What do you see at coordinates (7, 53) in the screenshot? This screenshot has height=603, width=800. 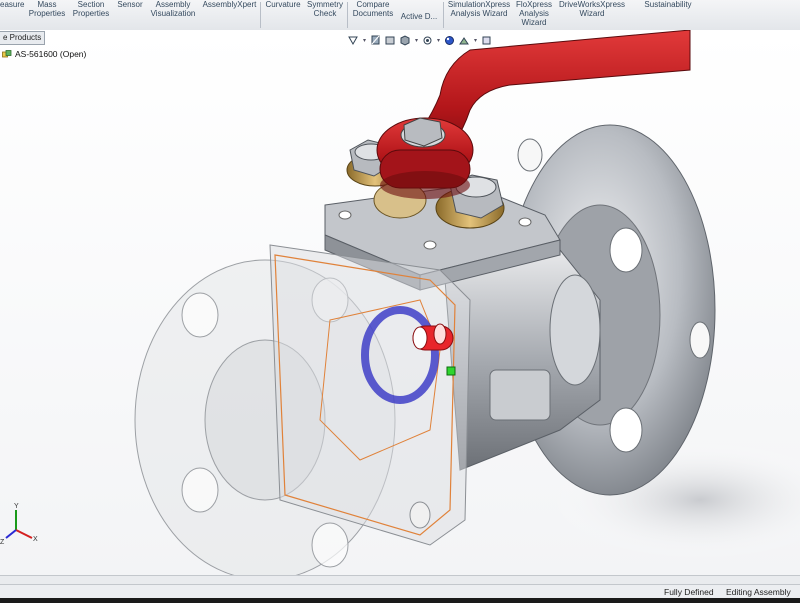 I see `assembly-icon` at bounding box center [7, 53].